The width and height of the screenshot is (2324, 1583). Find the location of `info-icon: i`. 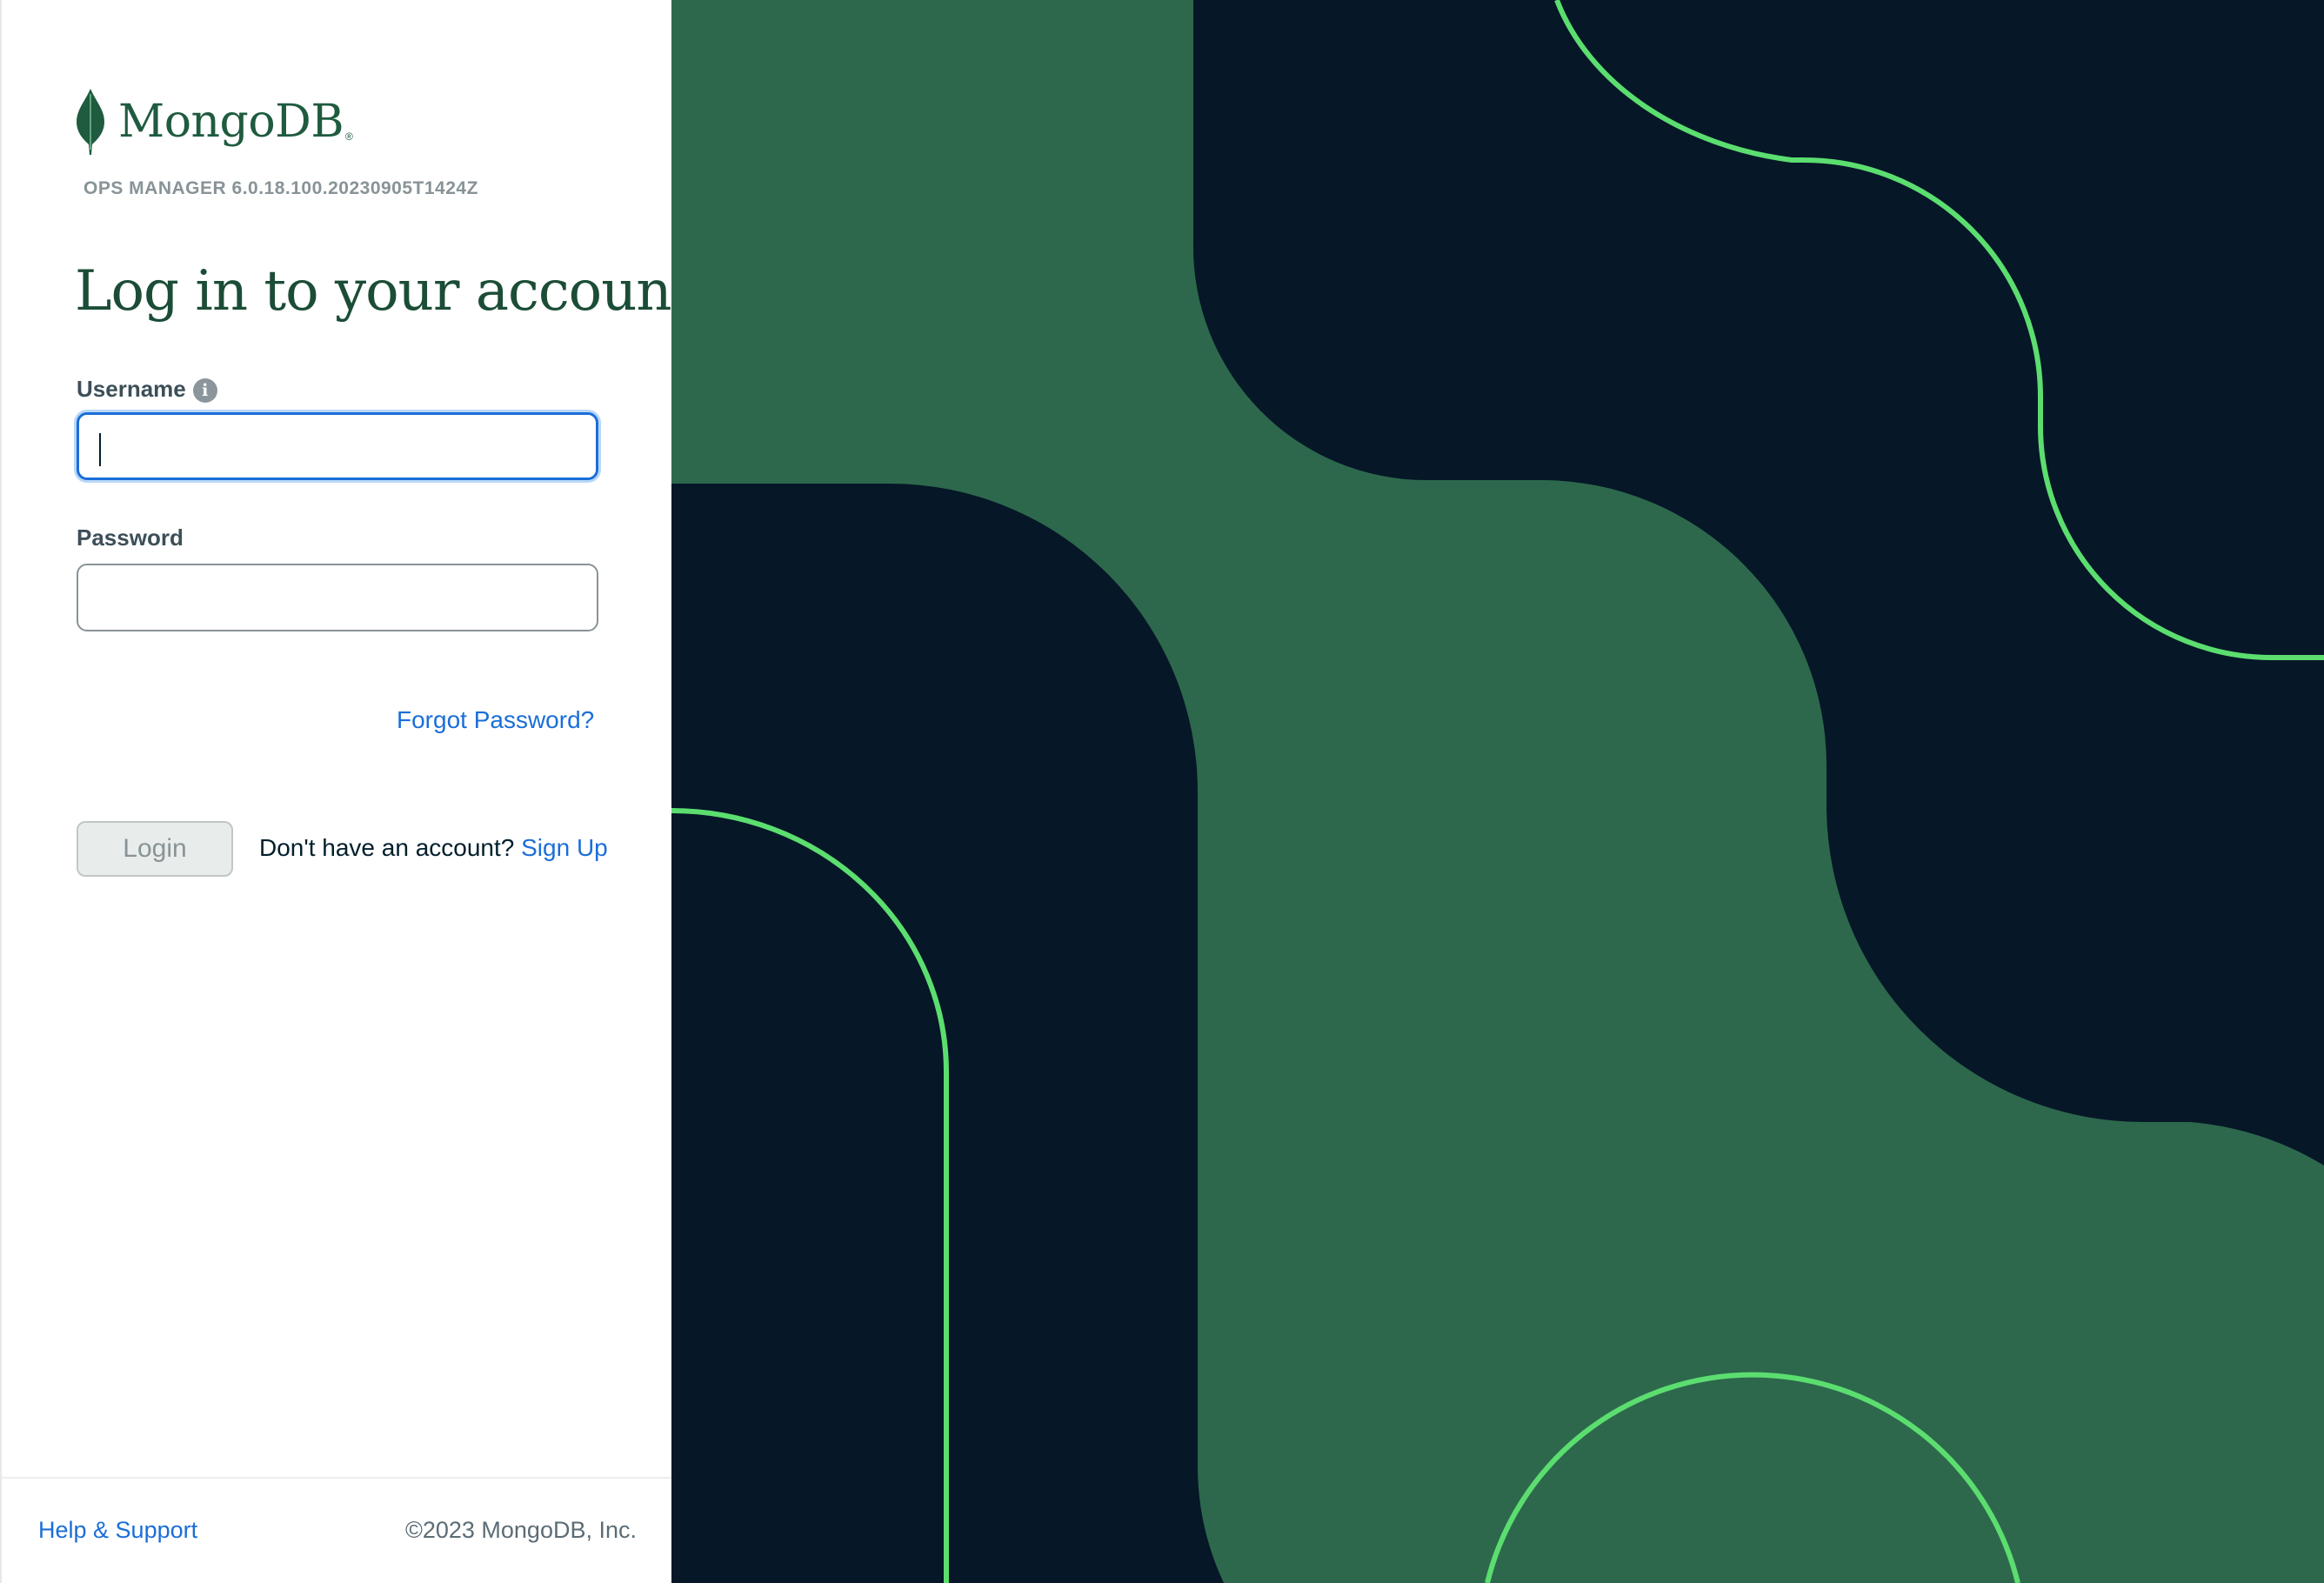

info-icon: i is located at coordinates (204, 391).